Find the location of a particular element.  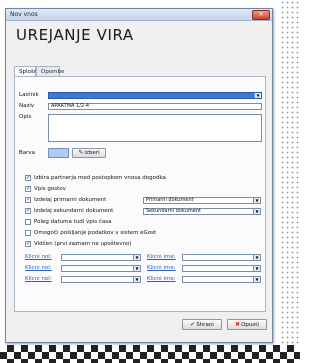

cancel-label: Opusti is located at coordinates (250, 325).